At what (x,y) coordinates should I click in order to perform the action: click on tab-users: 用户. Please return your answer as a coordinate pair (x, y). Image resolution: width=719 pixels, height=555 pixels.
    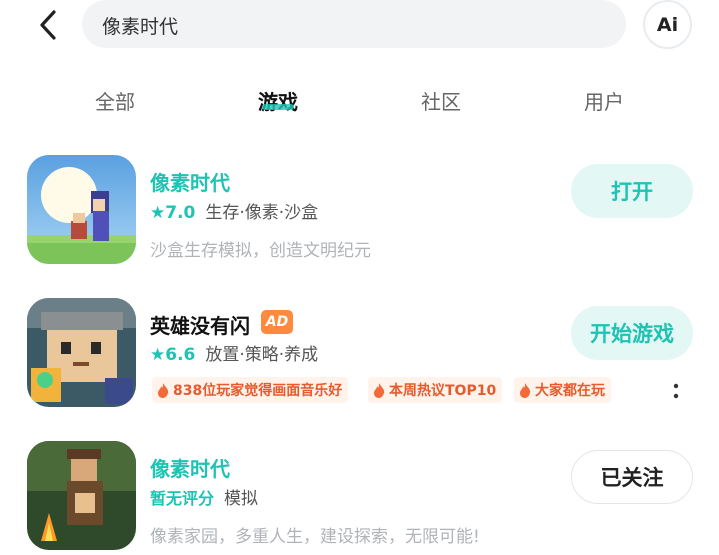
    Looking at the image, I should click on (604, 100).